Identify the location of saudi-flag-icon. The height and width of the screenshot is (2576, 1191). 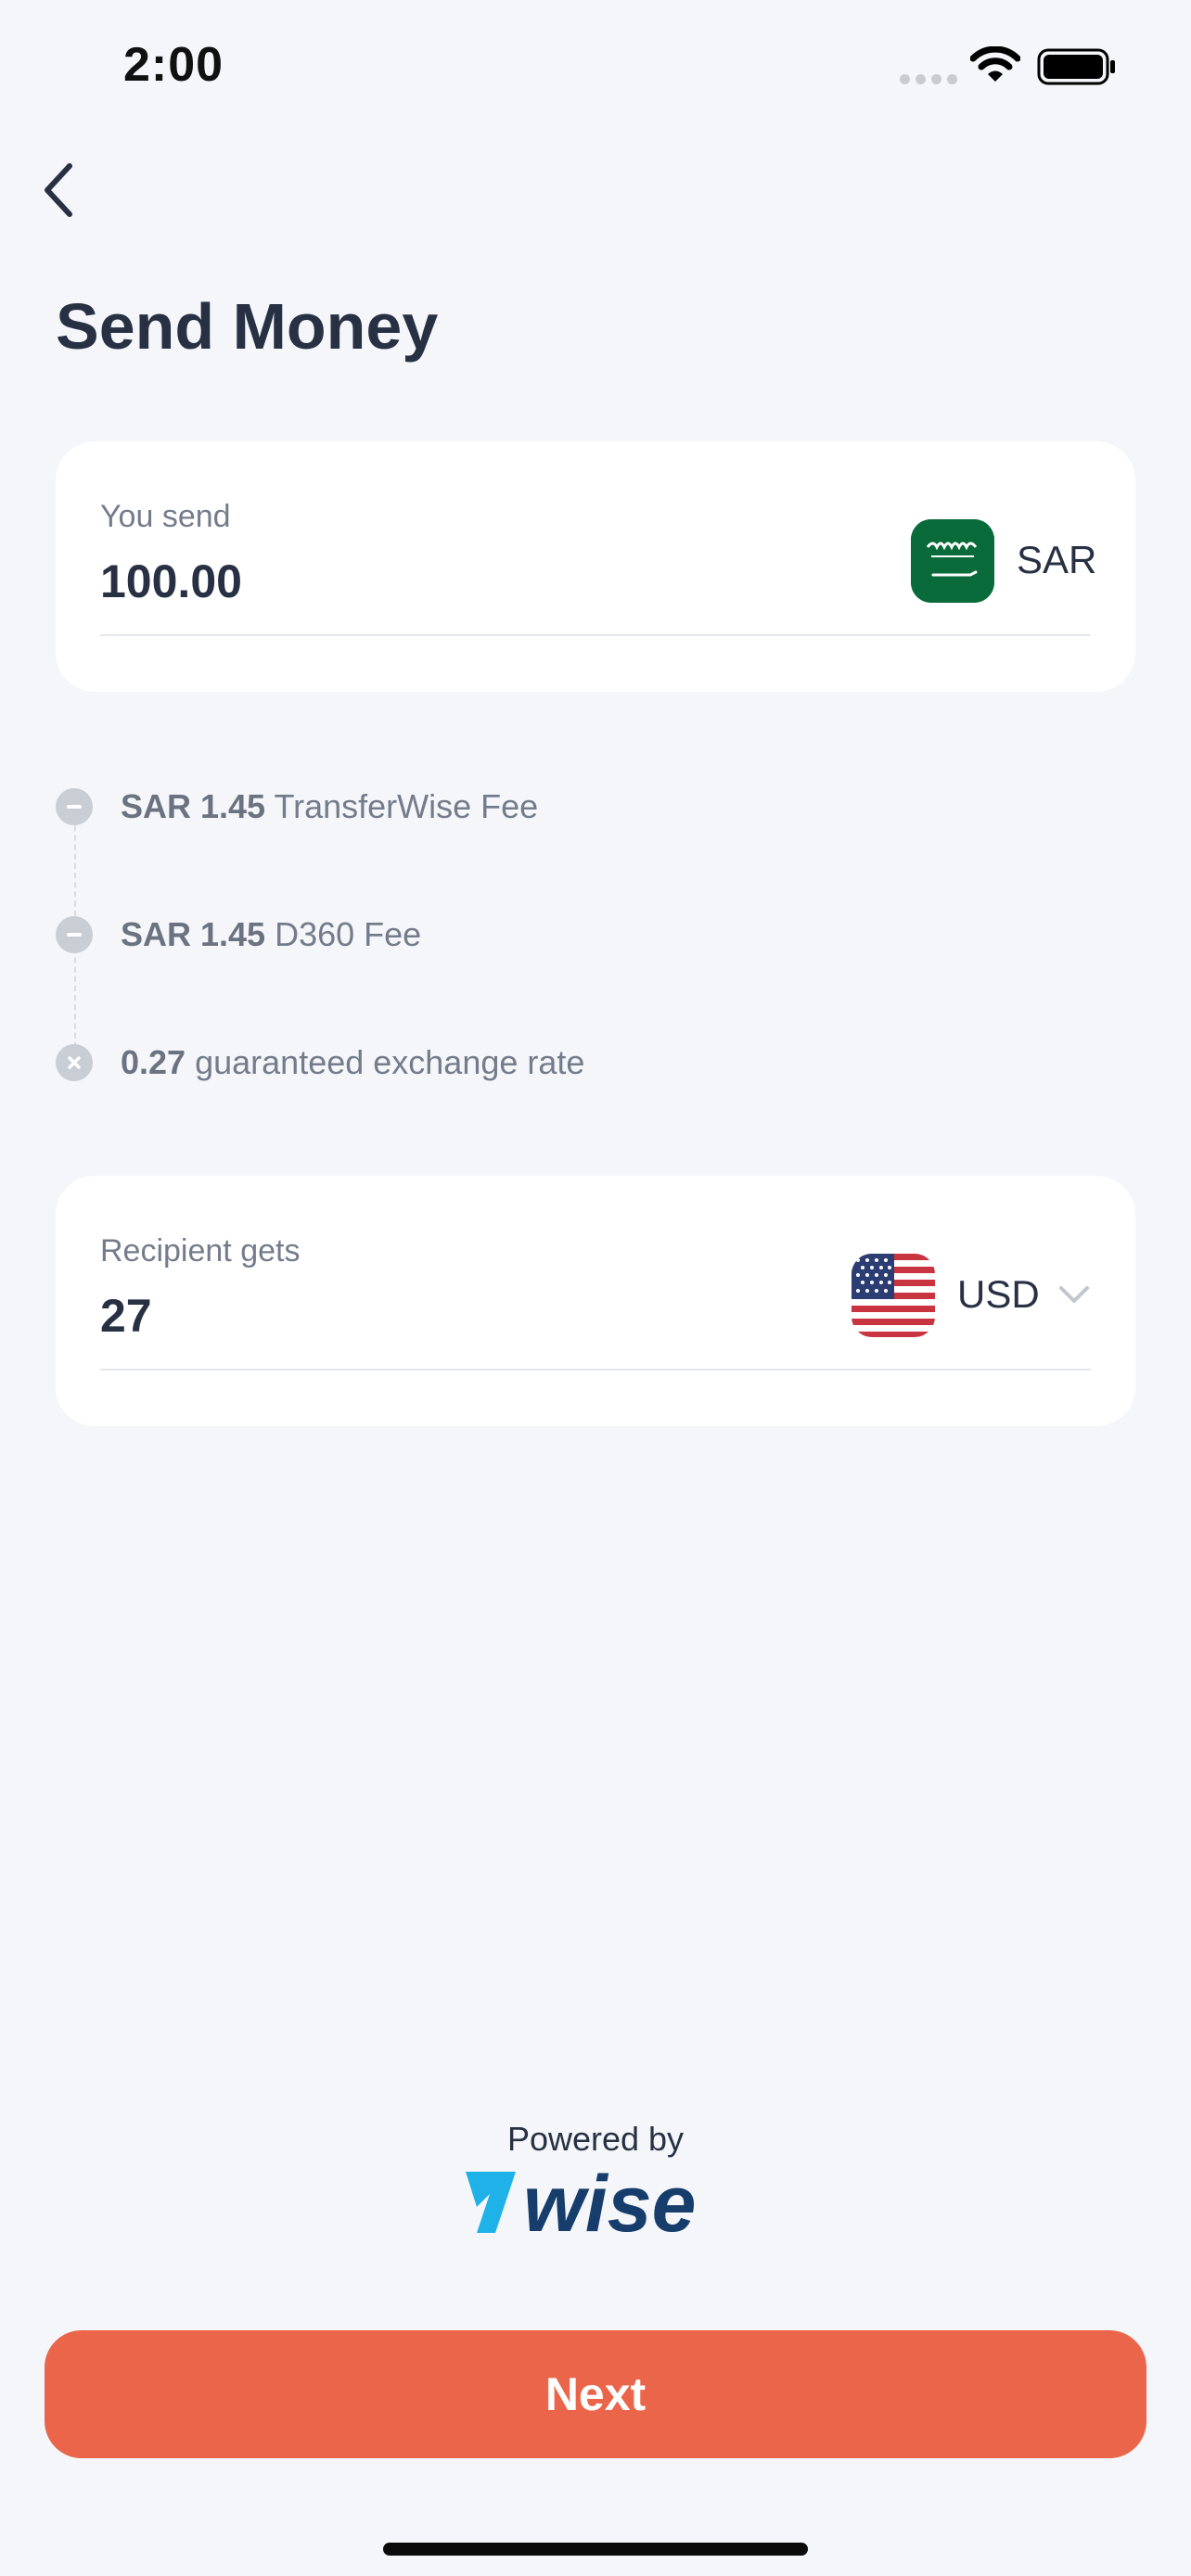
(952, 561).